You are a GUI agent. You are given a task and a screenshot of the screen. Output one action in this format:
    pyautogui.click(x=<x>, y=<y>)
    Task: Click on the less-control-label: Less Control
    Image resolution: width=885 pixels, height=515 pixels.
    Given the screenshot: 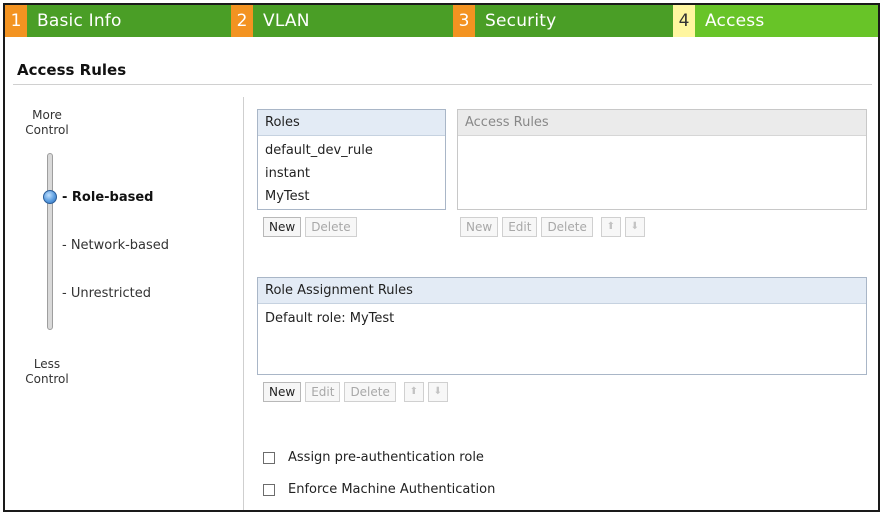 What is the action you would take?
    pyautogui.click(x=47, y=372)
    